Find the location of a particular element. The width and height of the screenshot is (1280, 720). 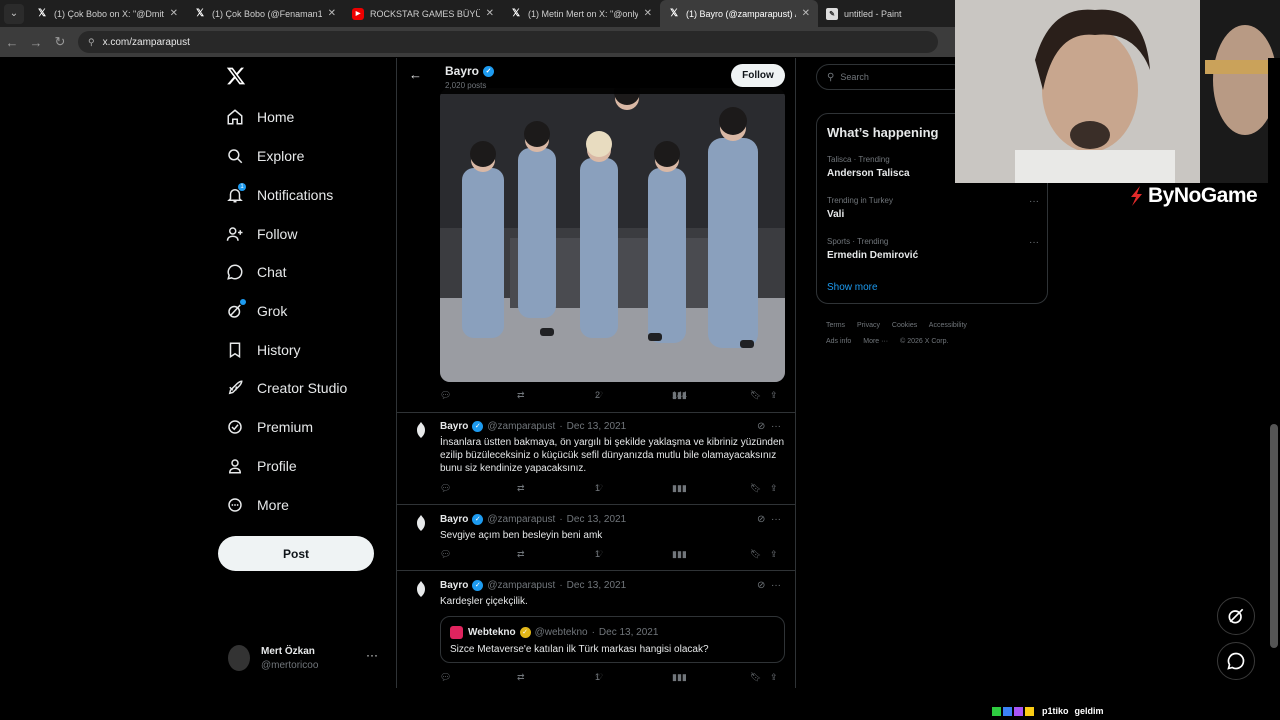

tweet-handle: @zamparapust is located at coordinates (521, 585).